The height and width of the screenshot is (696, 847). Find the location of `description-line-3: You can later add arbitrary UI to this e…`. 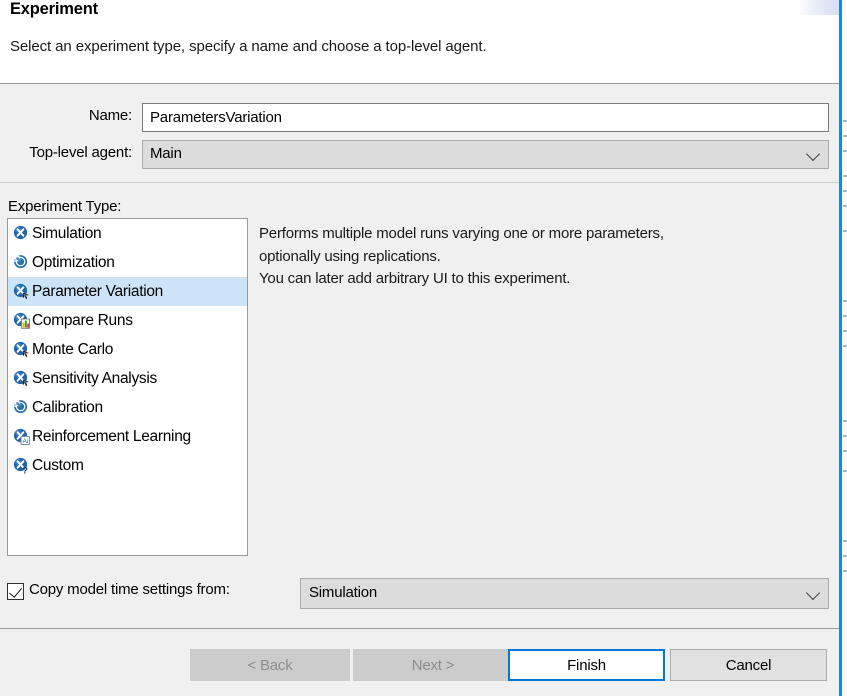

description-line-3: You can later add arbitrary UI to this e… is located at coordinates (415, 278).